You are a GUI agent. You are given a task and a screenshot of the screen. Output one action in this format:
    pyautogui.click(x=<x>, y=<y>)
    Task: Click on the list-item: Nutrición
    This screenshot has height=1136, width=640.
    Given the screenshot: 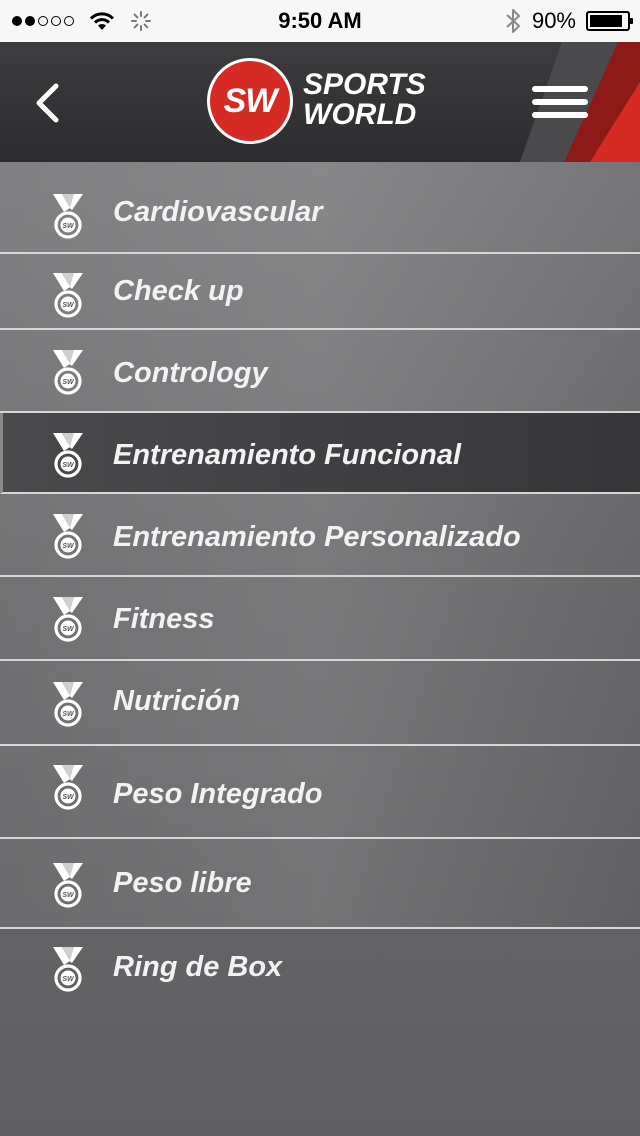 What is the action you would take?
    pyautogui.click(x=320, y=703)
    